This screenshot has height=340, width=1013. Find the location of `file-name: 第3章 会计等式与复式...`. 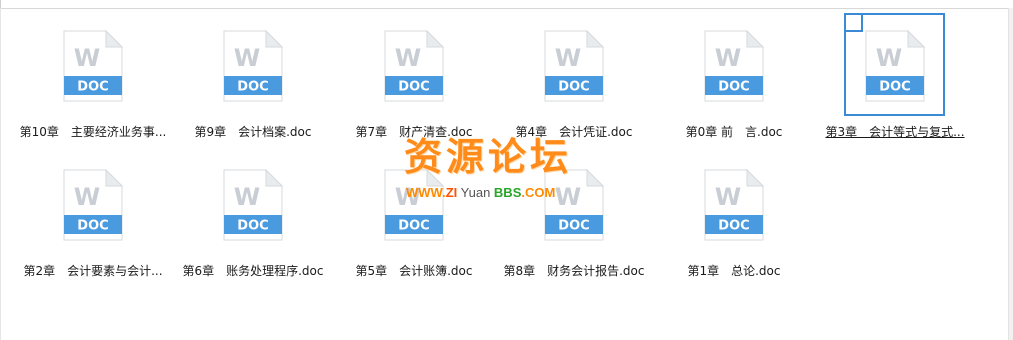

file-name: 第3章 会计等式与复式... is located at coordinates (895, 132).